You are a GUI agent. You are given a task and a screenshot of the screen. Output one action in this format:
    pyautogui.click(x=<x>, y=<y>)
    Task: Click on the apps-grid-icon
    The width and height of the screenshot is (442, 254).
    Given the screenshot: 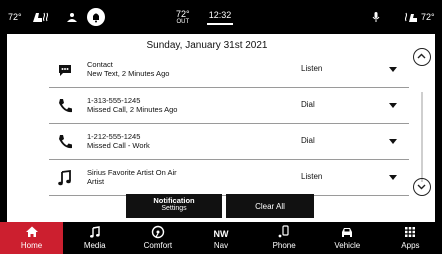 What is the action you would take?
    pyautogui.click(x=410, y=232)
    